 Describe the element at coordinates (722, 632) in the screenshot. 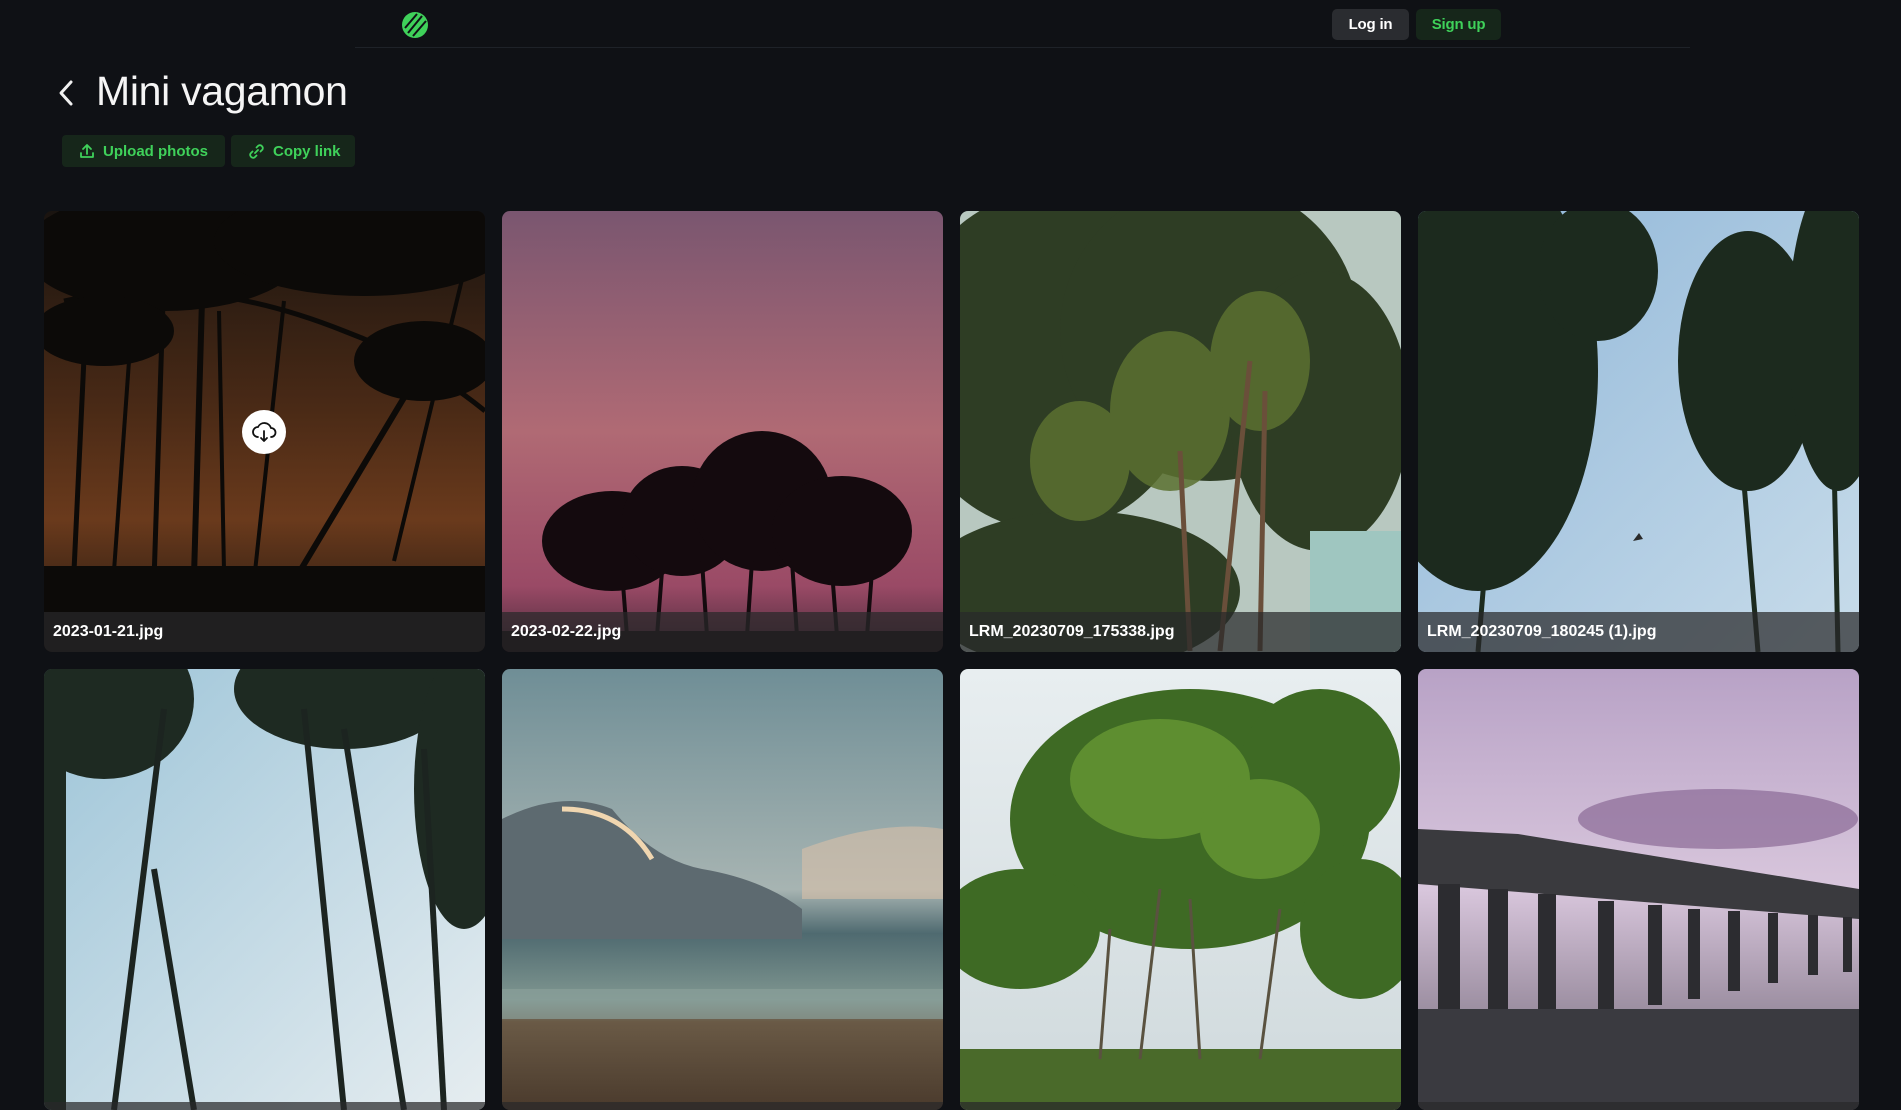

I see `photo-filename: 2023-02-22.jpg` at that location.